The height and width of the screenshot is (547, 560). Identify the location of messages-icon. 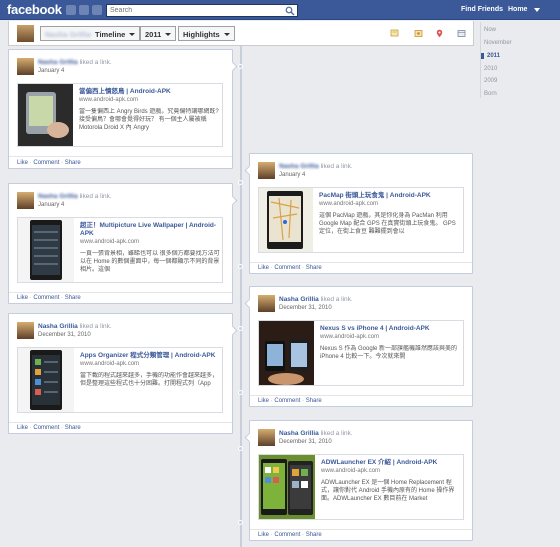
(84, 10).